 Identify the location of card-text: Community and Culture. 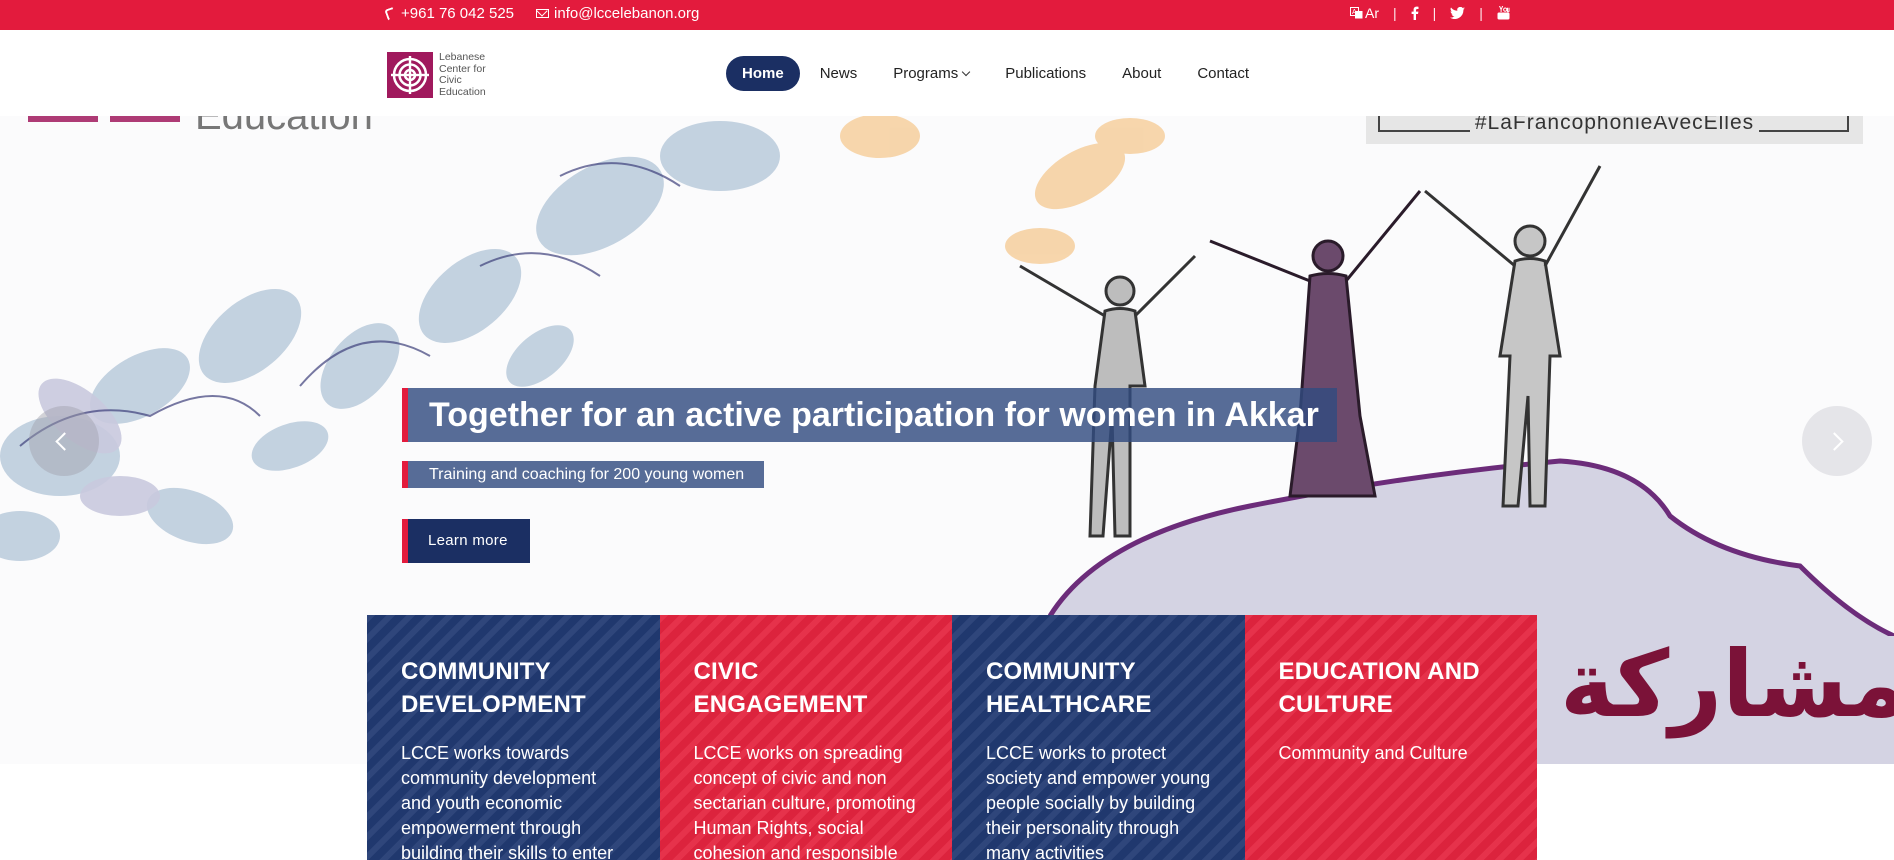
(1373, 753).